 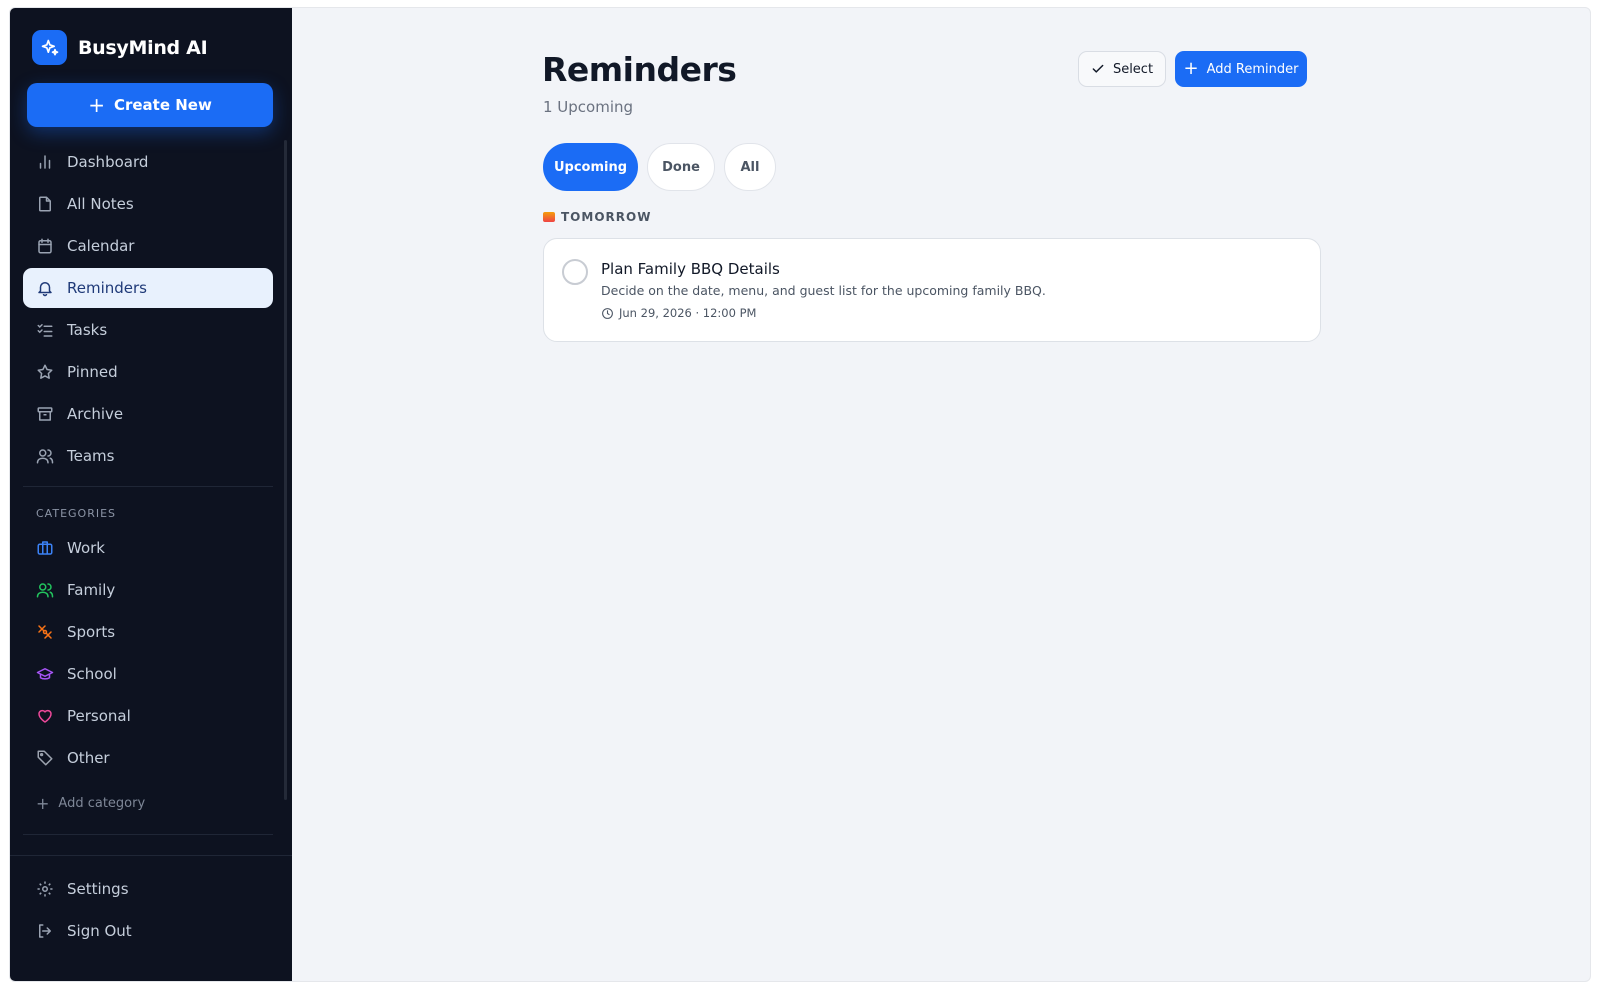 What do you see at coordinates (148, 716) in the screenshot?
I see `category-item-personal: Personal` at bounding box center [148, 716].